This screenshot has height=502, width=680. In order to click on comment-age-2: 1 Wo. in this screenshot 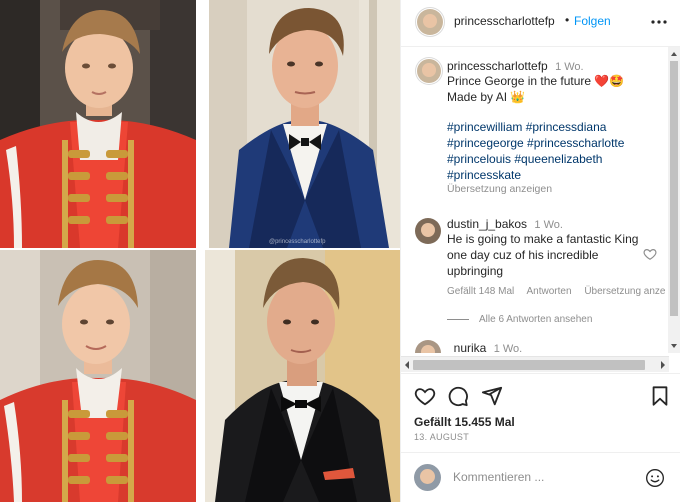, I will do `click(508, 348)`.